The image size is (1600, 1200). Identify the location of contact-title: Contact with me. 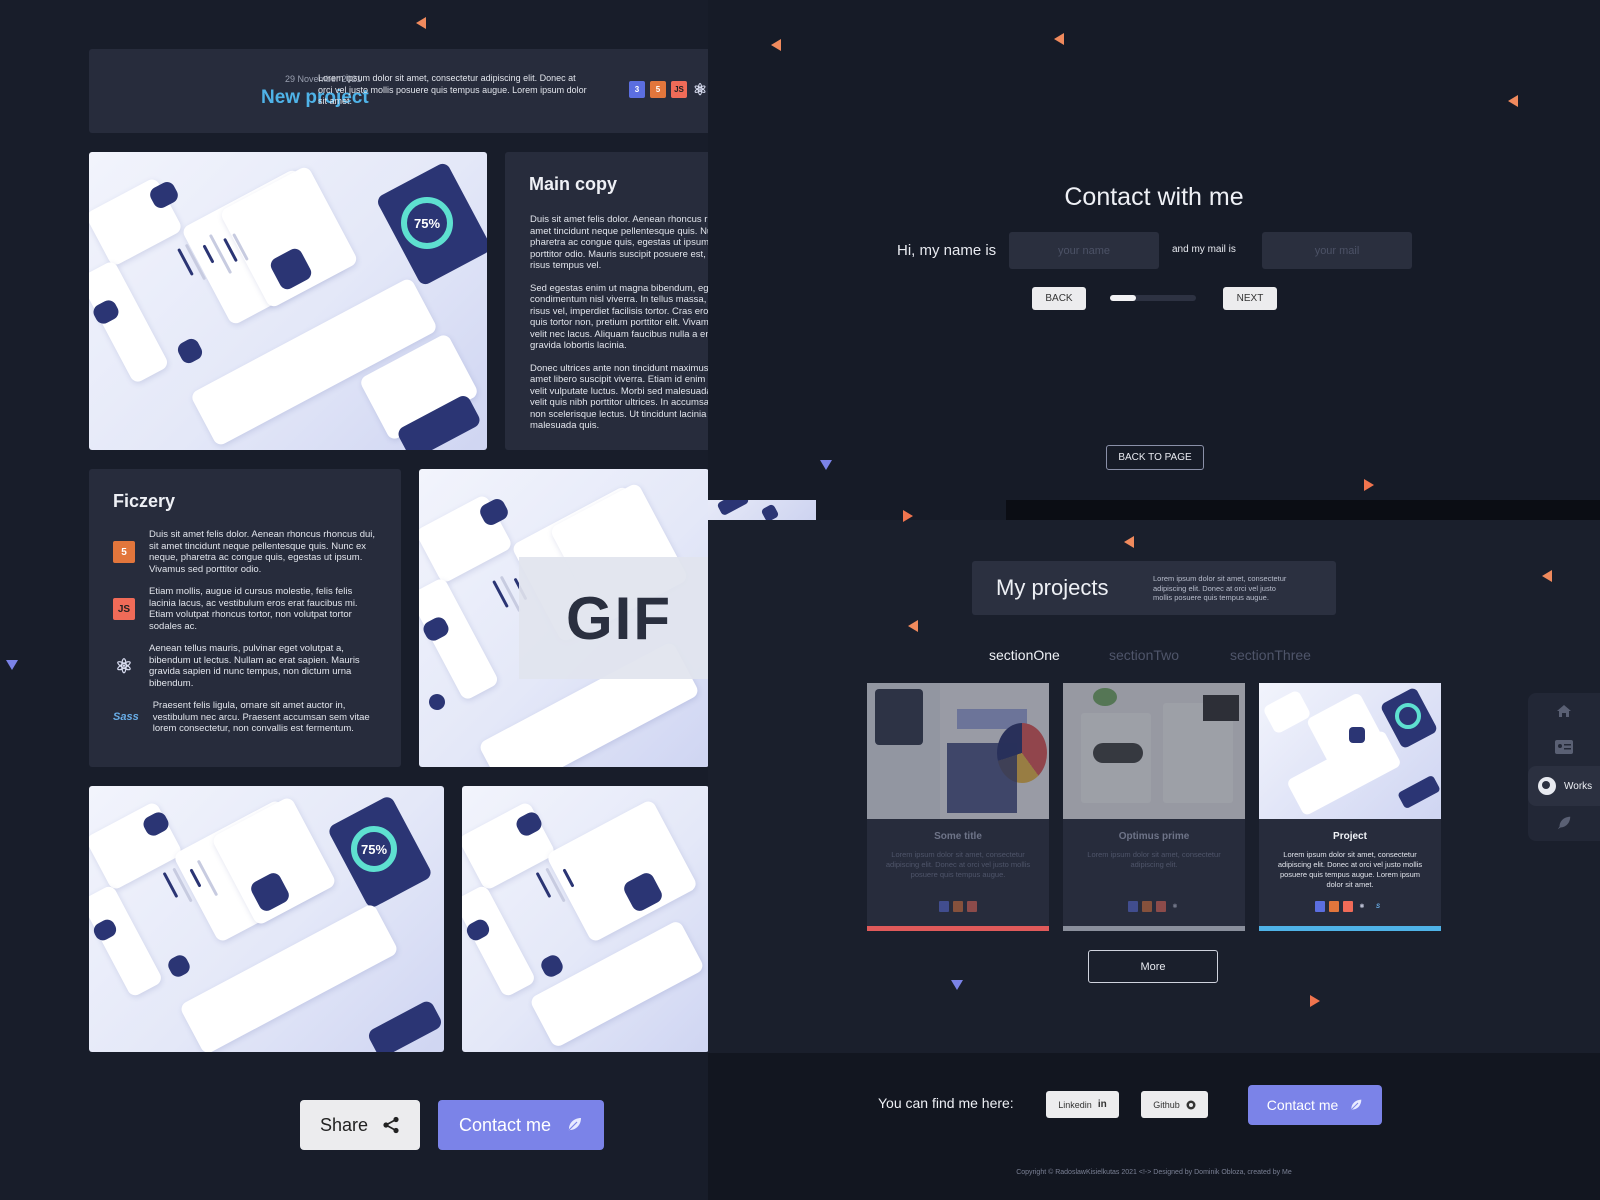
(1154, 197).